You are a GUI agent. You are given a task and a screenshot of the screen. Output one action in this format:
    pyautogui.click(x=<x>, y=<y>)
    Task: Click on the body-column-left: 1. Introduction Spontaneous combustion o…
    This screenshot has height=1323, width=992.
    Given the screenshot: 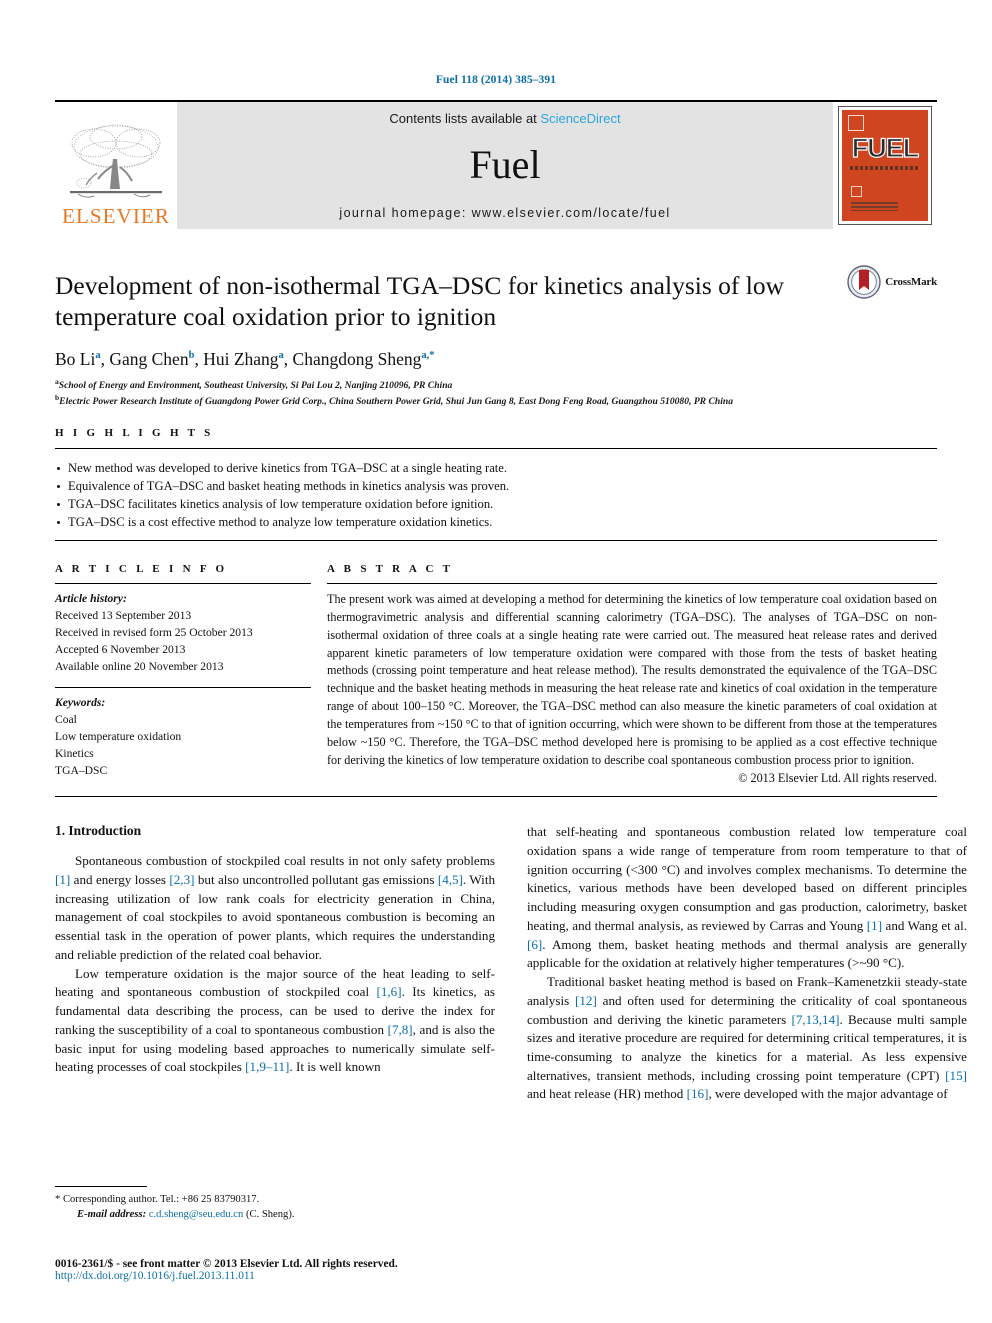 What is the action you would take?
    pyautogui.click(x=275, y=963)
    